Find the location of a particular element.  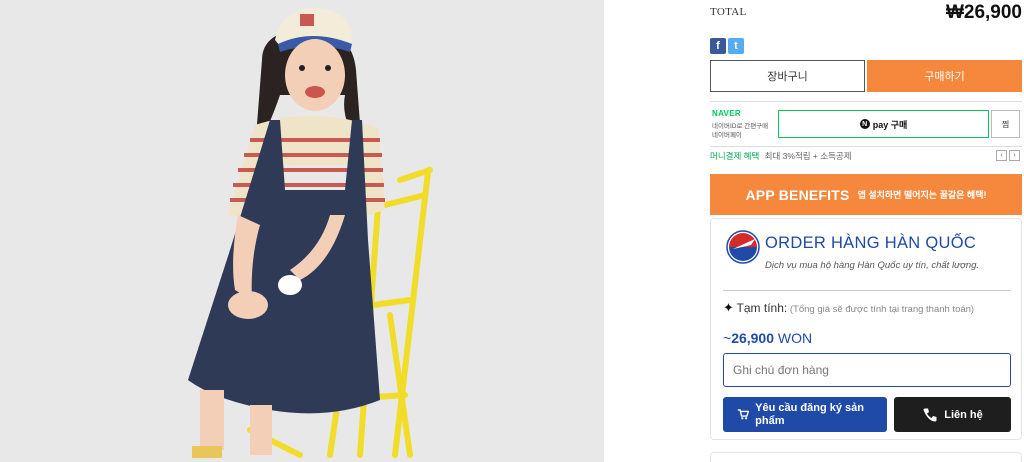

app-benefits-banner: APP BENEFITS 앱 설치하면 떨어지는 꿀같은 혜택! is located at coordinates (866, 194).